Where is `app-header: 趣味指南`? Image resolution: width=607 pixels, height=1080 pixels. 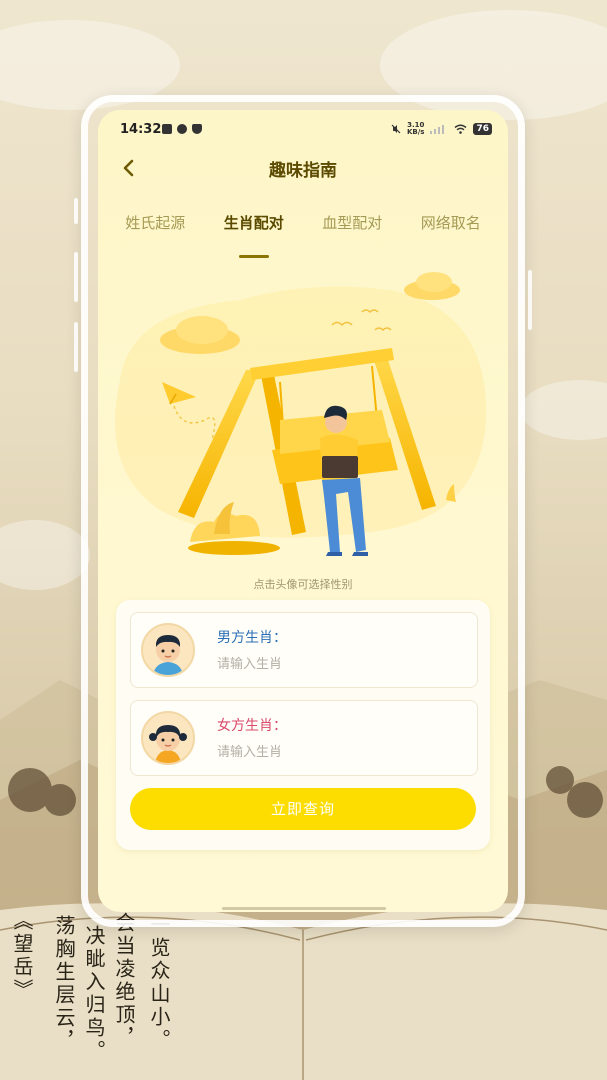
app-header: 趣味指南 is located at coordinates (303, 168).